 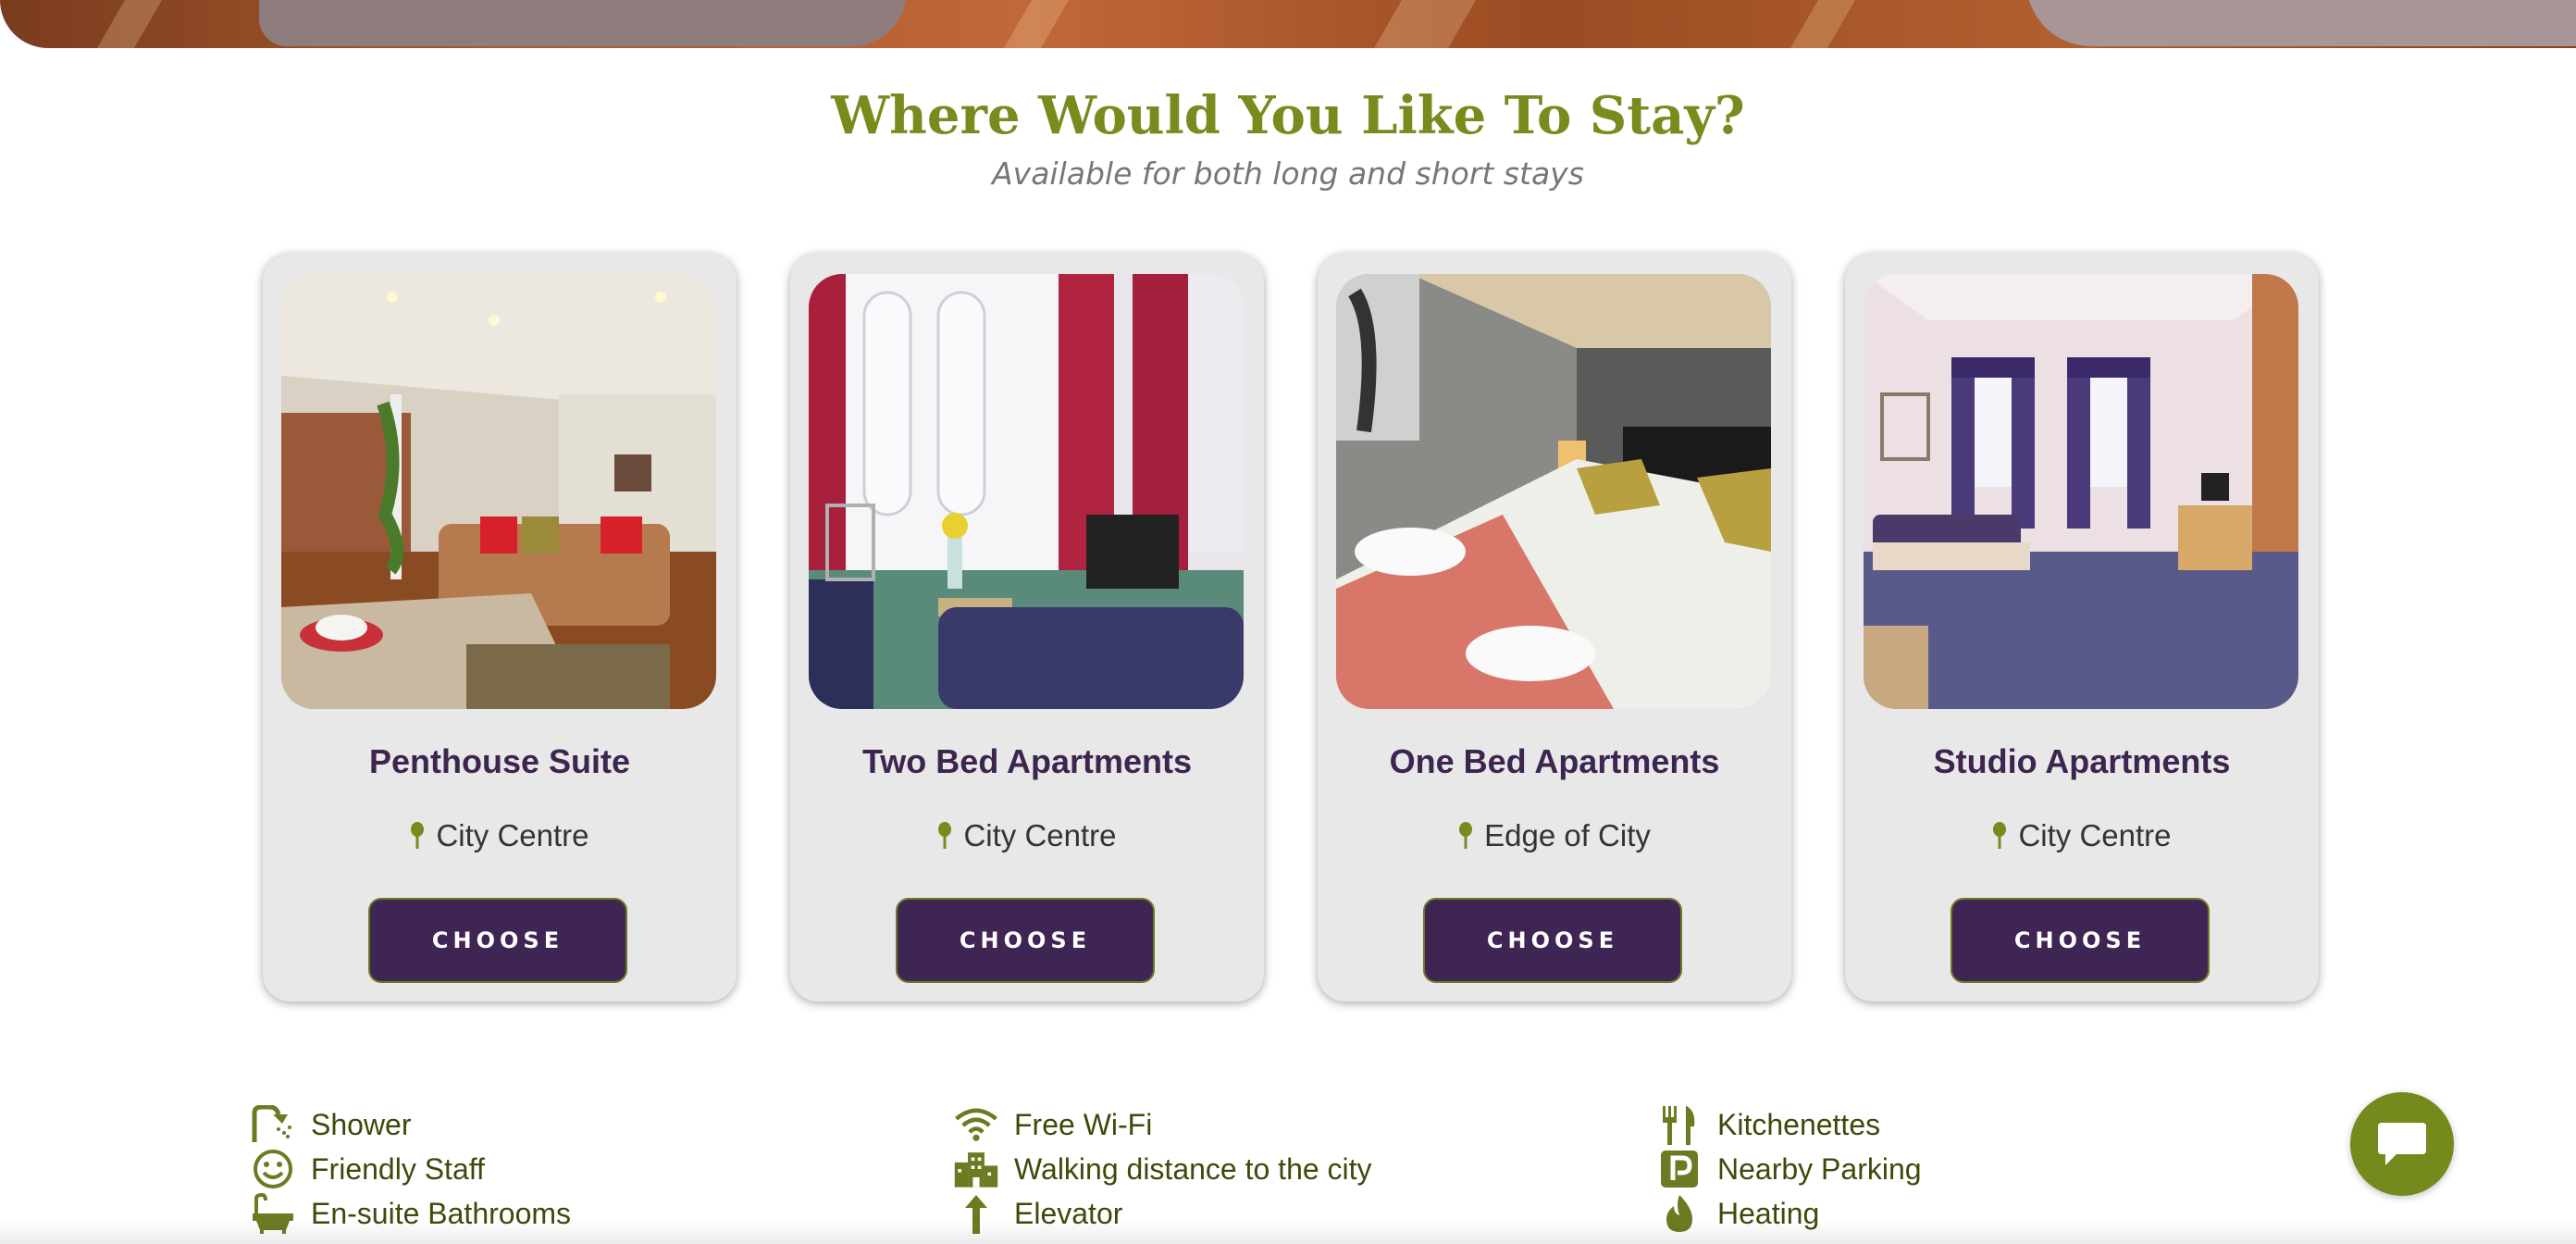 What do you see at coordinates (1288, 1232) in the screenshot?
I see `page-fold-shadow` at bounding box center [1288, 1232].